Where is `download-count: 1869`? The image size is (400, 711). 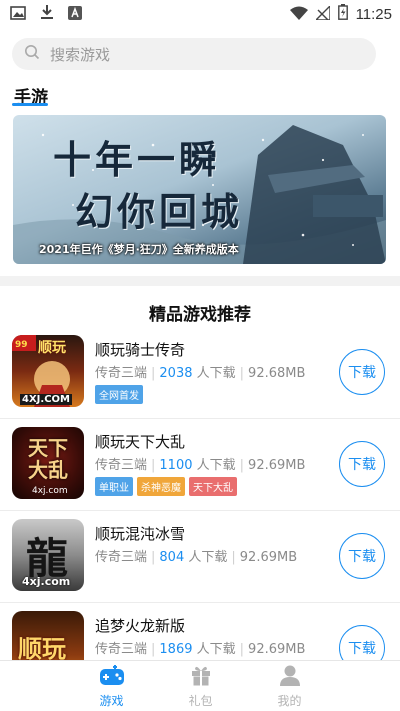
download-count: 1869 is located at coordinates (176, 649).